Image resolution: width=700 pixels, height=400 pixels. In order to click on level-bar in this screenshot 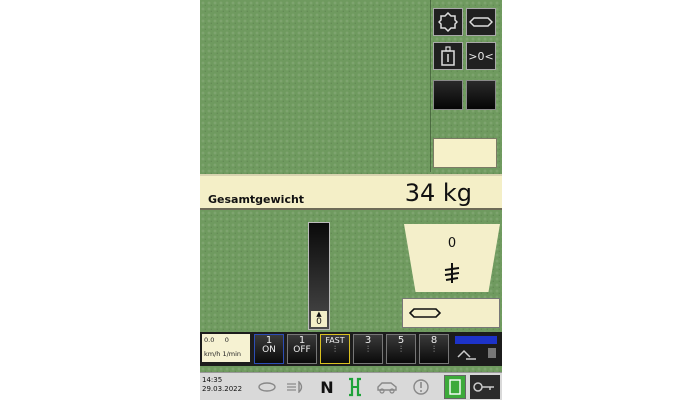, I will do `click(476, 340)`.